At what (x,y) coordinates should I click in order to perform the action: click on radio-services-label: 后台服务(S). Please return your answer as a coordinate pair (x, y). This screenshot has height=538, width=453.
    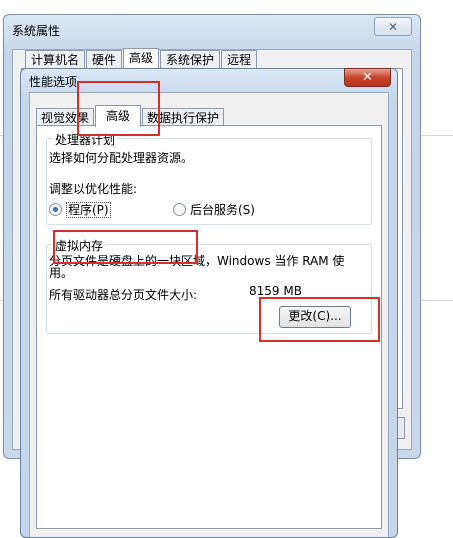
    Looking at the image, I should click on (222, 210).